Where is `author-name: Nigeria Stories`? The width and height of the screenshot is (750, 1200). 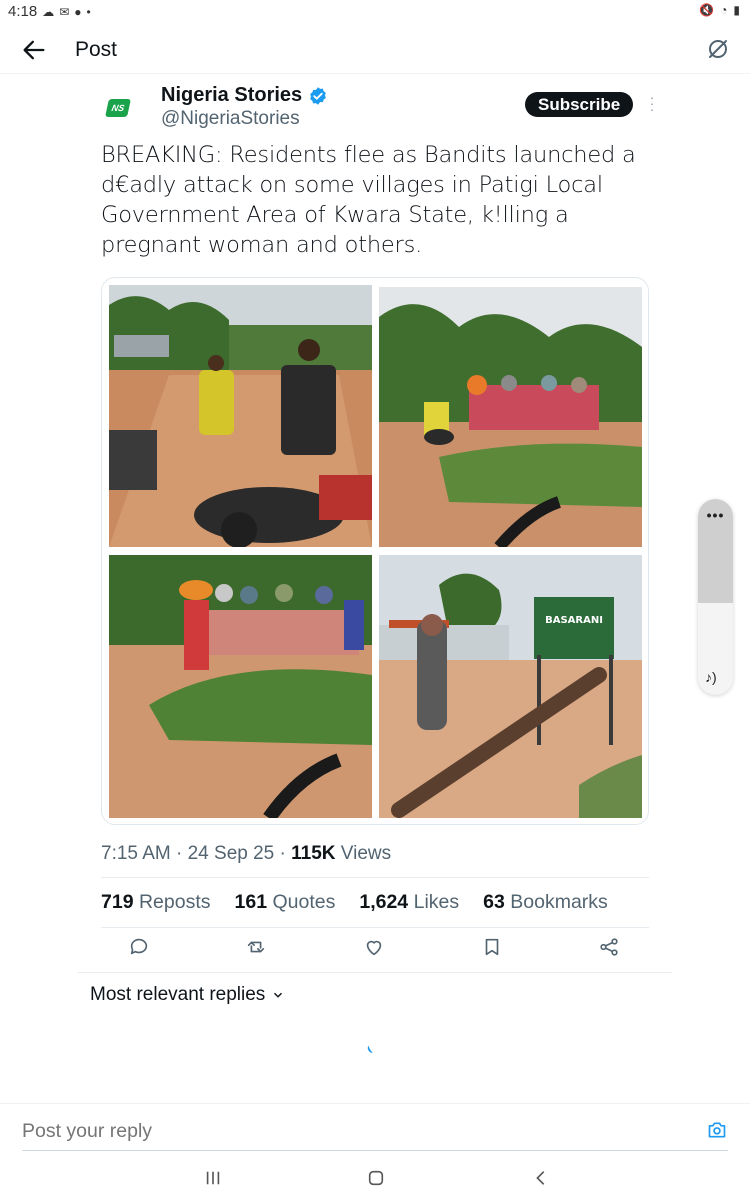
author-name: Nigeria Stories is located at coordinates (231, 95).